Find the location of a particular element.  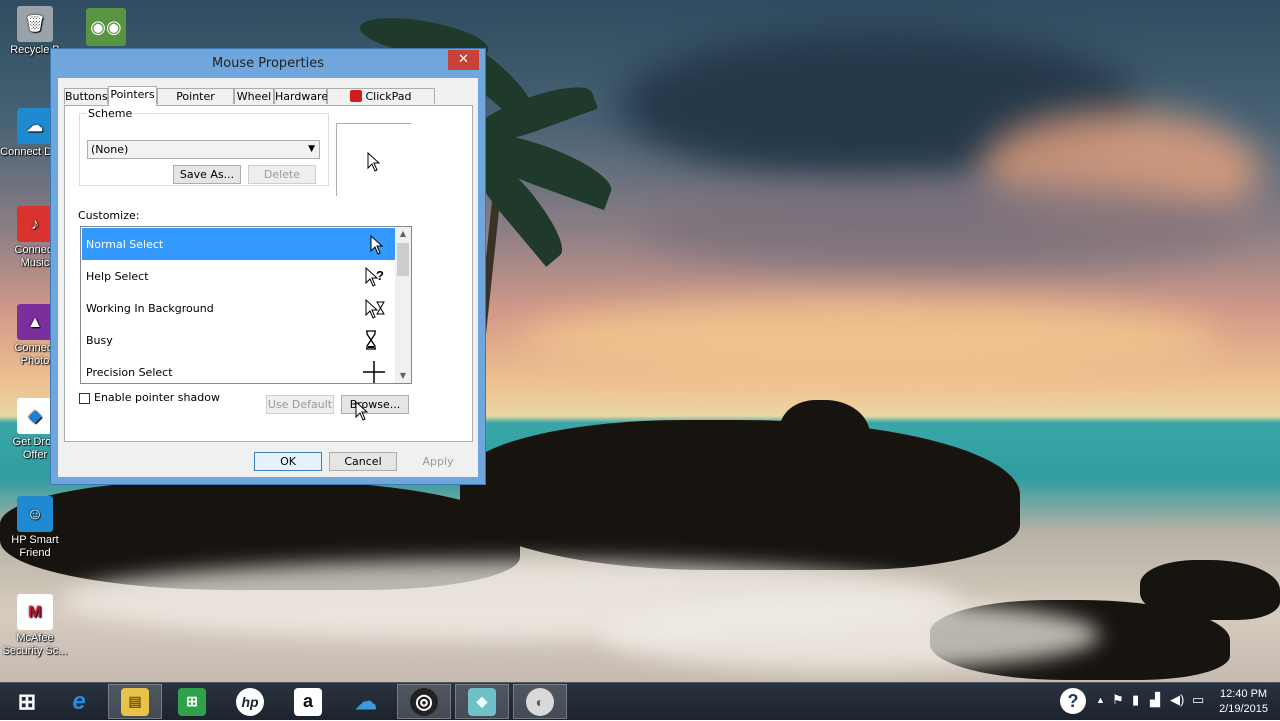

list-item-label: Precision Select is located at coordinates (129, 372).